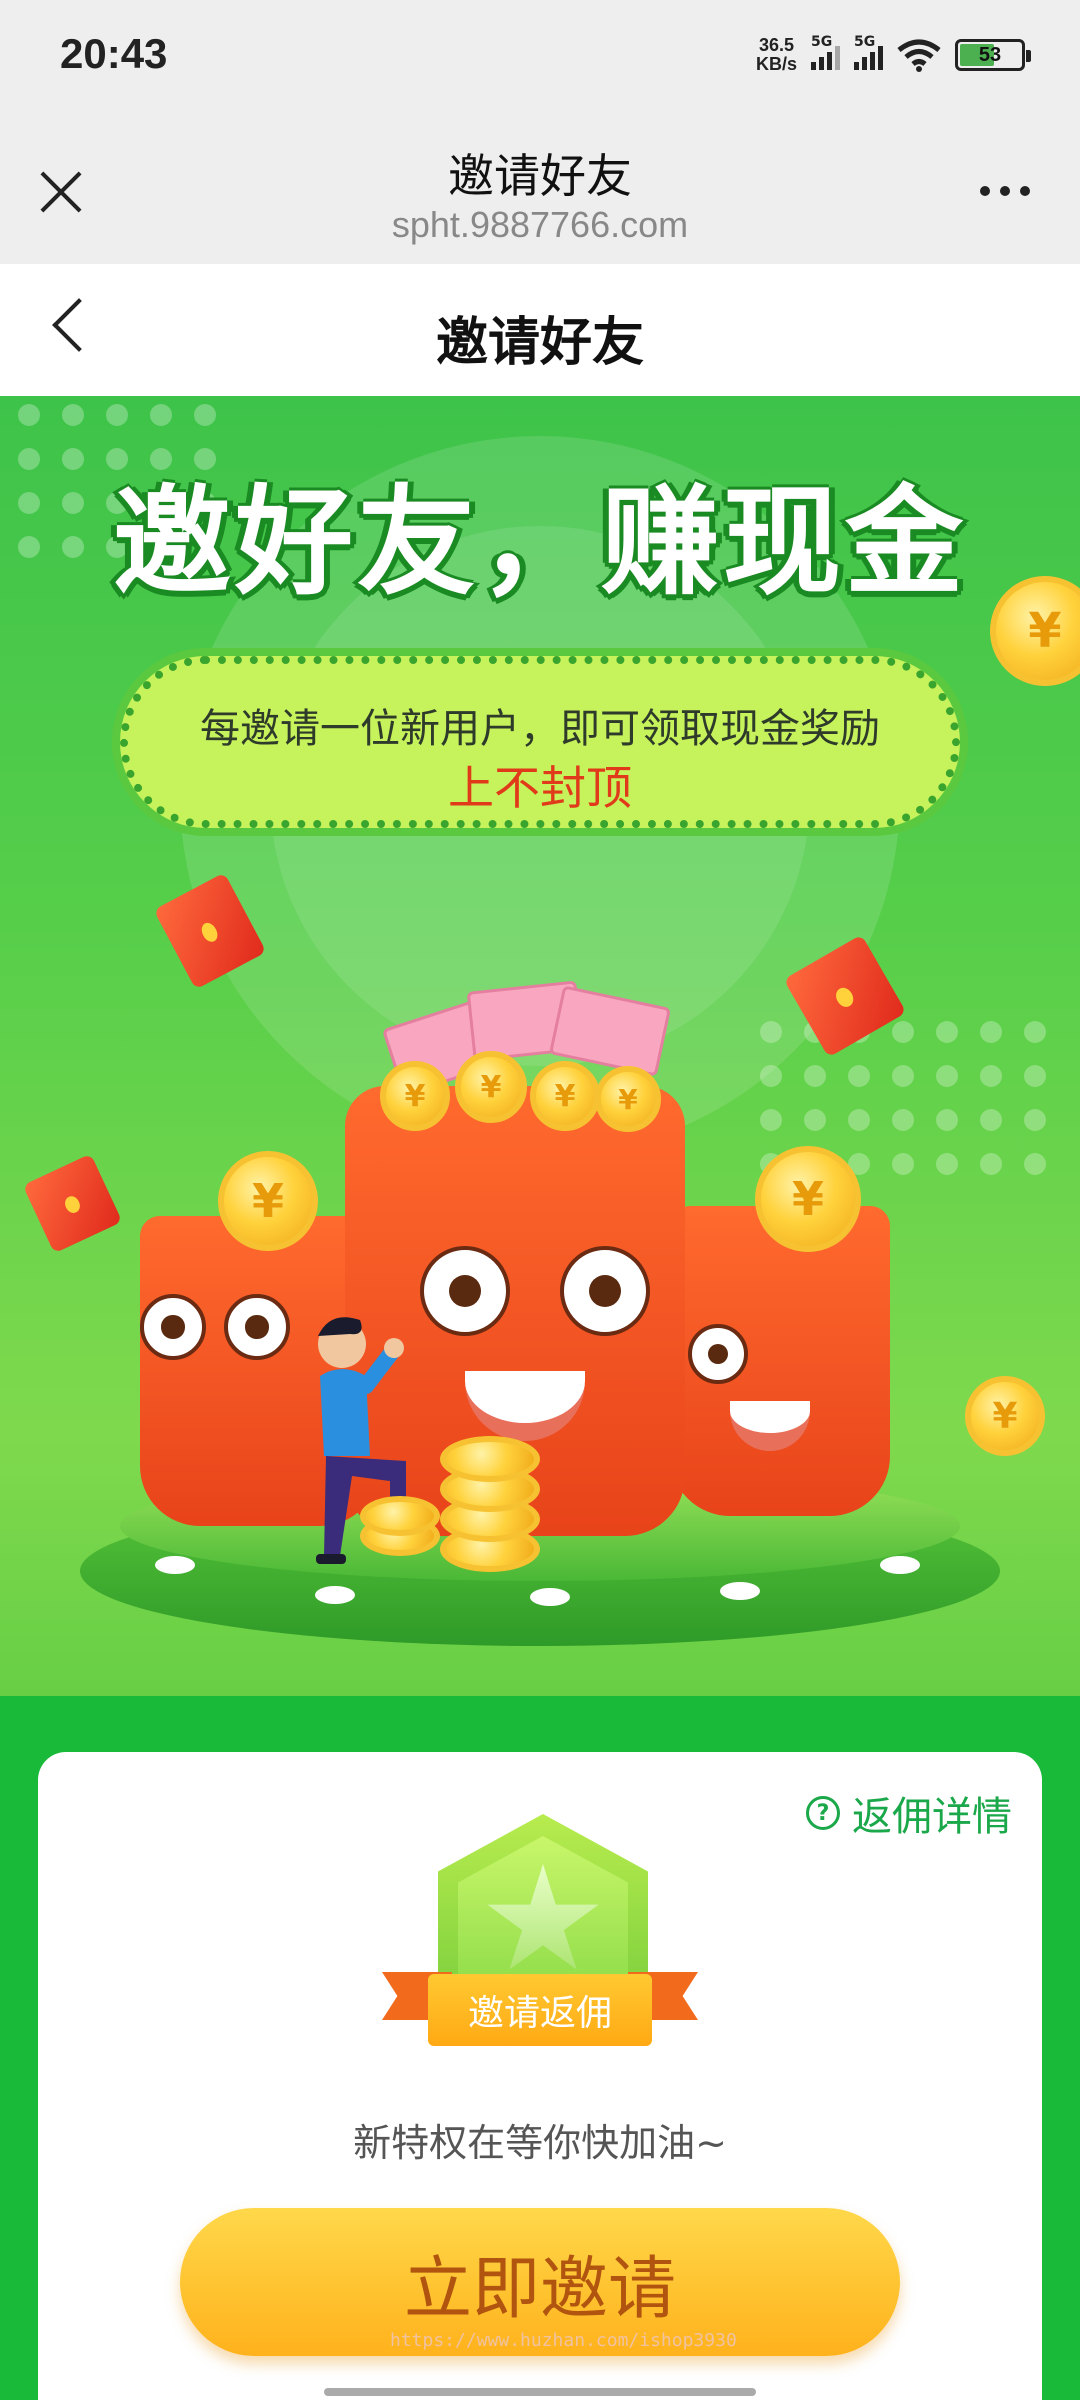  Describe the element at coordinates (1005, 191) in the screenshot. I see `more-icon` at that location.